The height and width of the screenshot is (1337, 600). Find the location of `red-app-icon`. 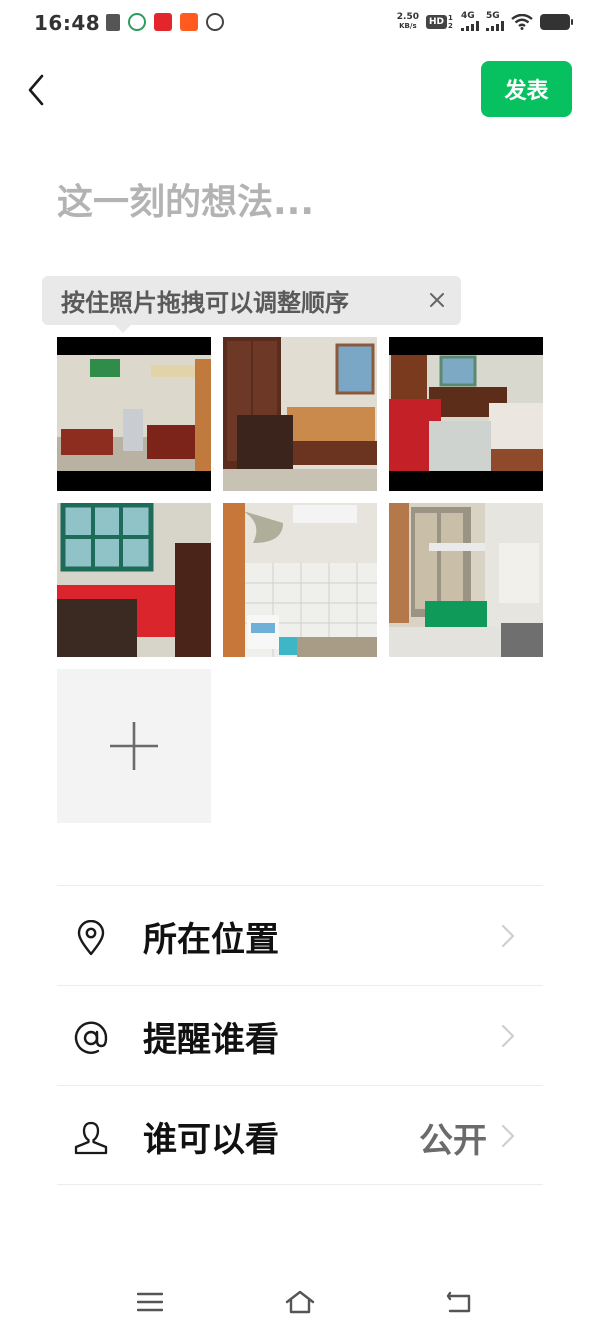

red-app-icon is located at coordinates (163, 22).